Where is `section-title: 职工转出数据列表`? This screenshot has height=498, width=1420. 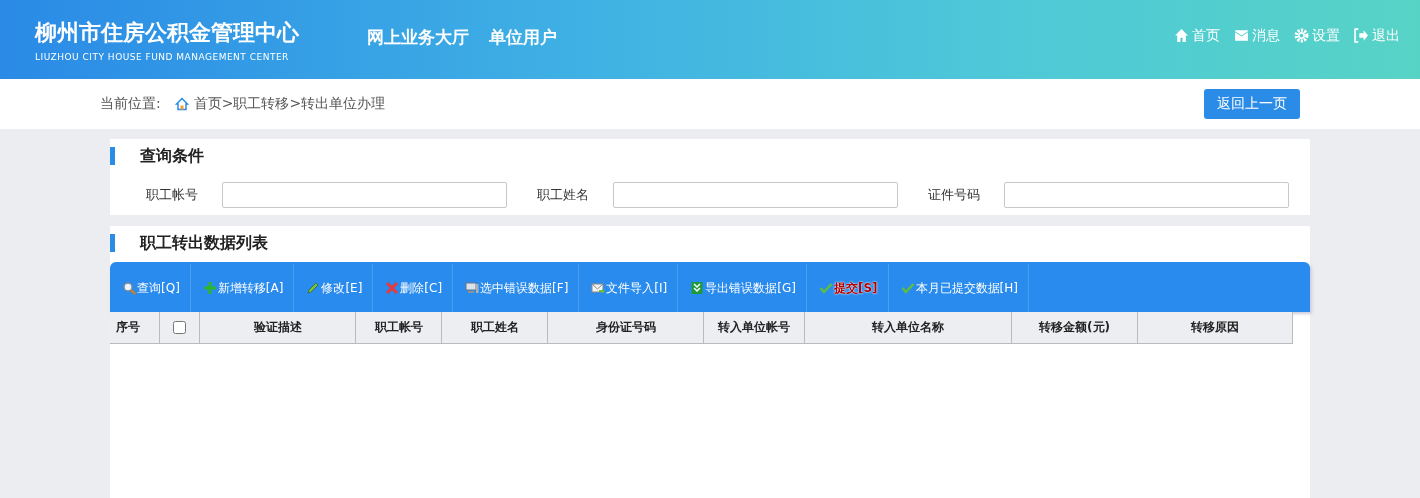 section-title: 职工转出数据列表 is located at coordinates (710, 243).